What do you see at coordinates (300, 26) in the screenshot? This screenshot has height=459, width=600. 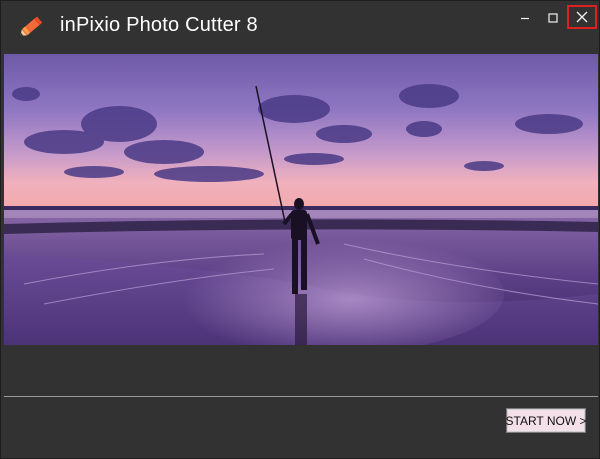 I see `title-bar: inPixio Photo Cutter 8` at bounding box center [300, 26].